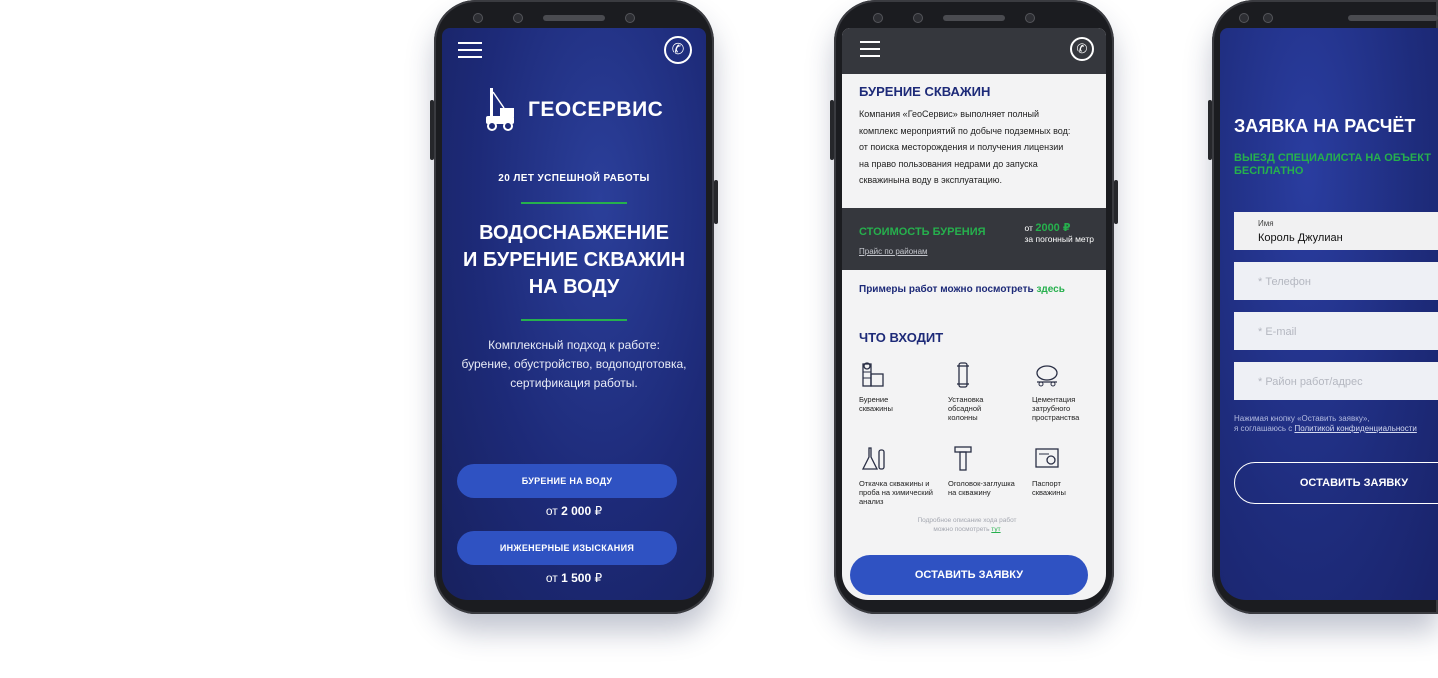 The width and height of the screenshot is (1438, 678). I want to click on survey-price: от 1 500 ₽, so click(574, 578).